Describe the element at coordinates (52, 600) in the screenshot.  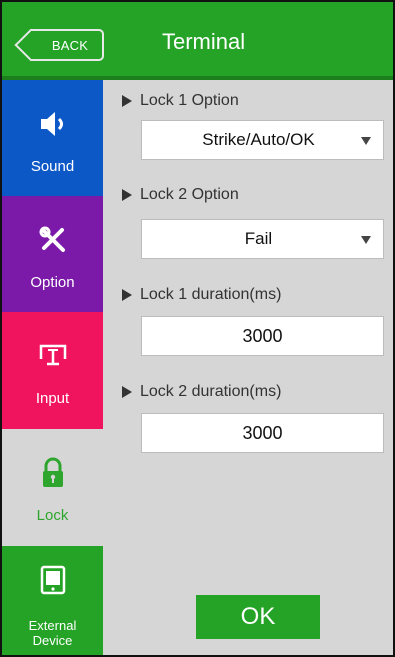
I see `sidebar-item-external-device: External Device` at that location.